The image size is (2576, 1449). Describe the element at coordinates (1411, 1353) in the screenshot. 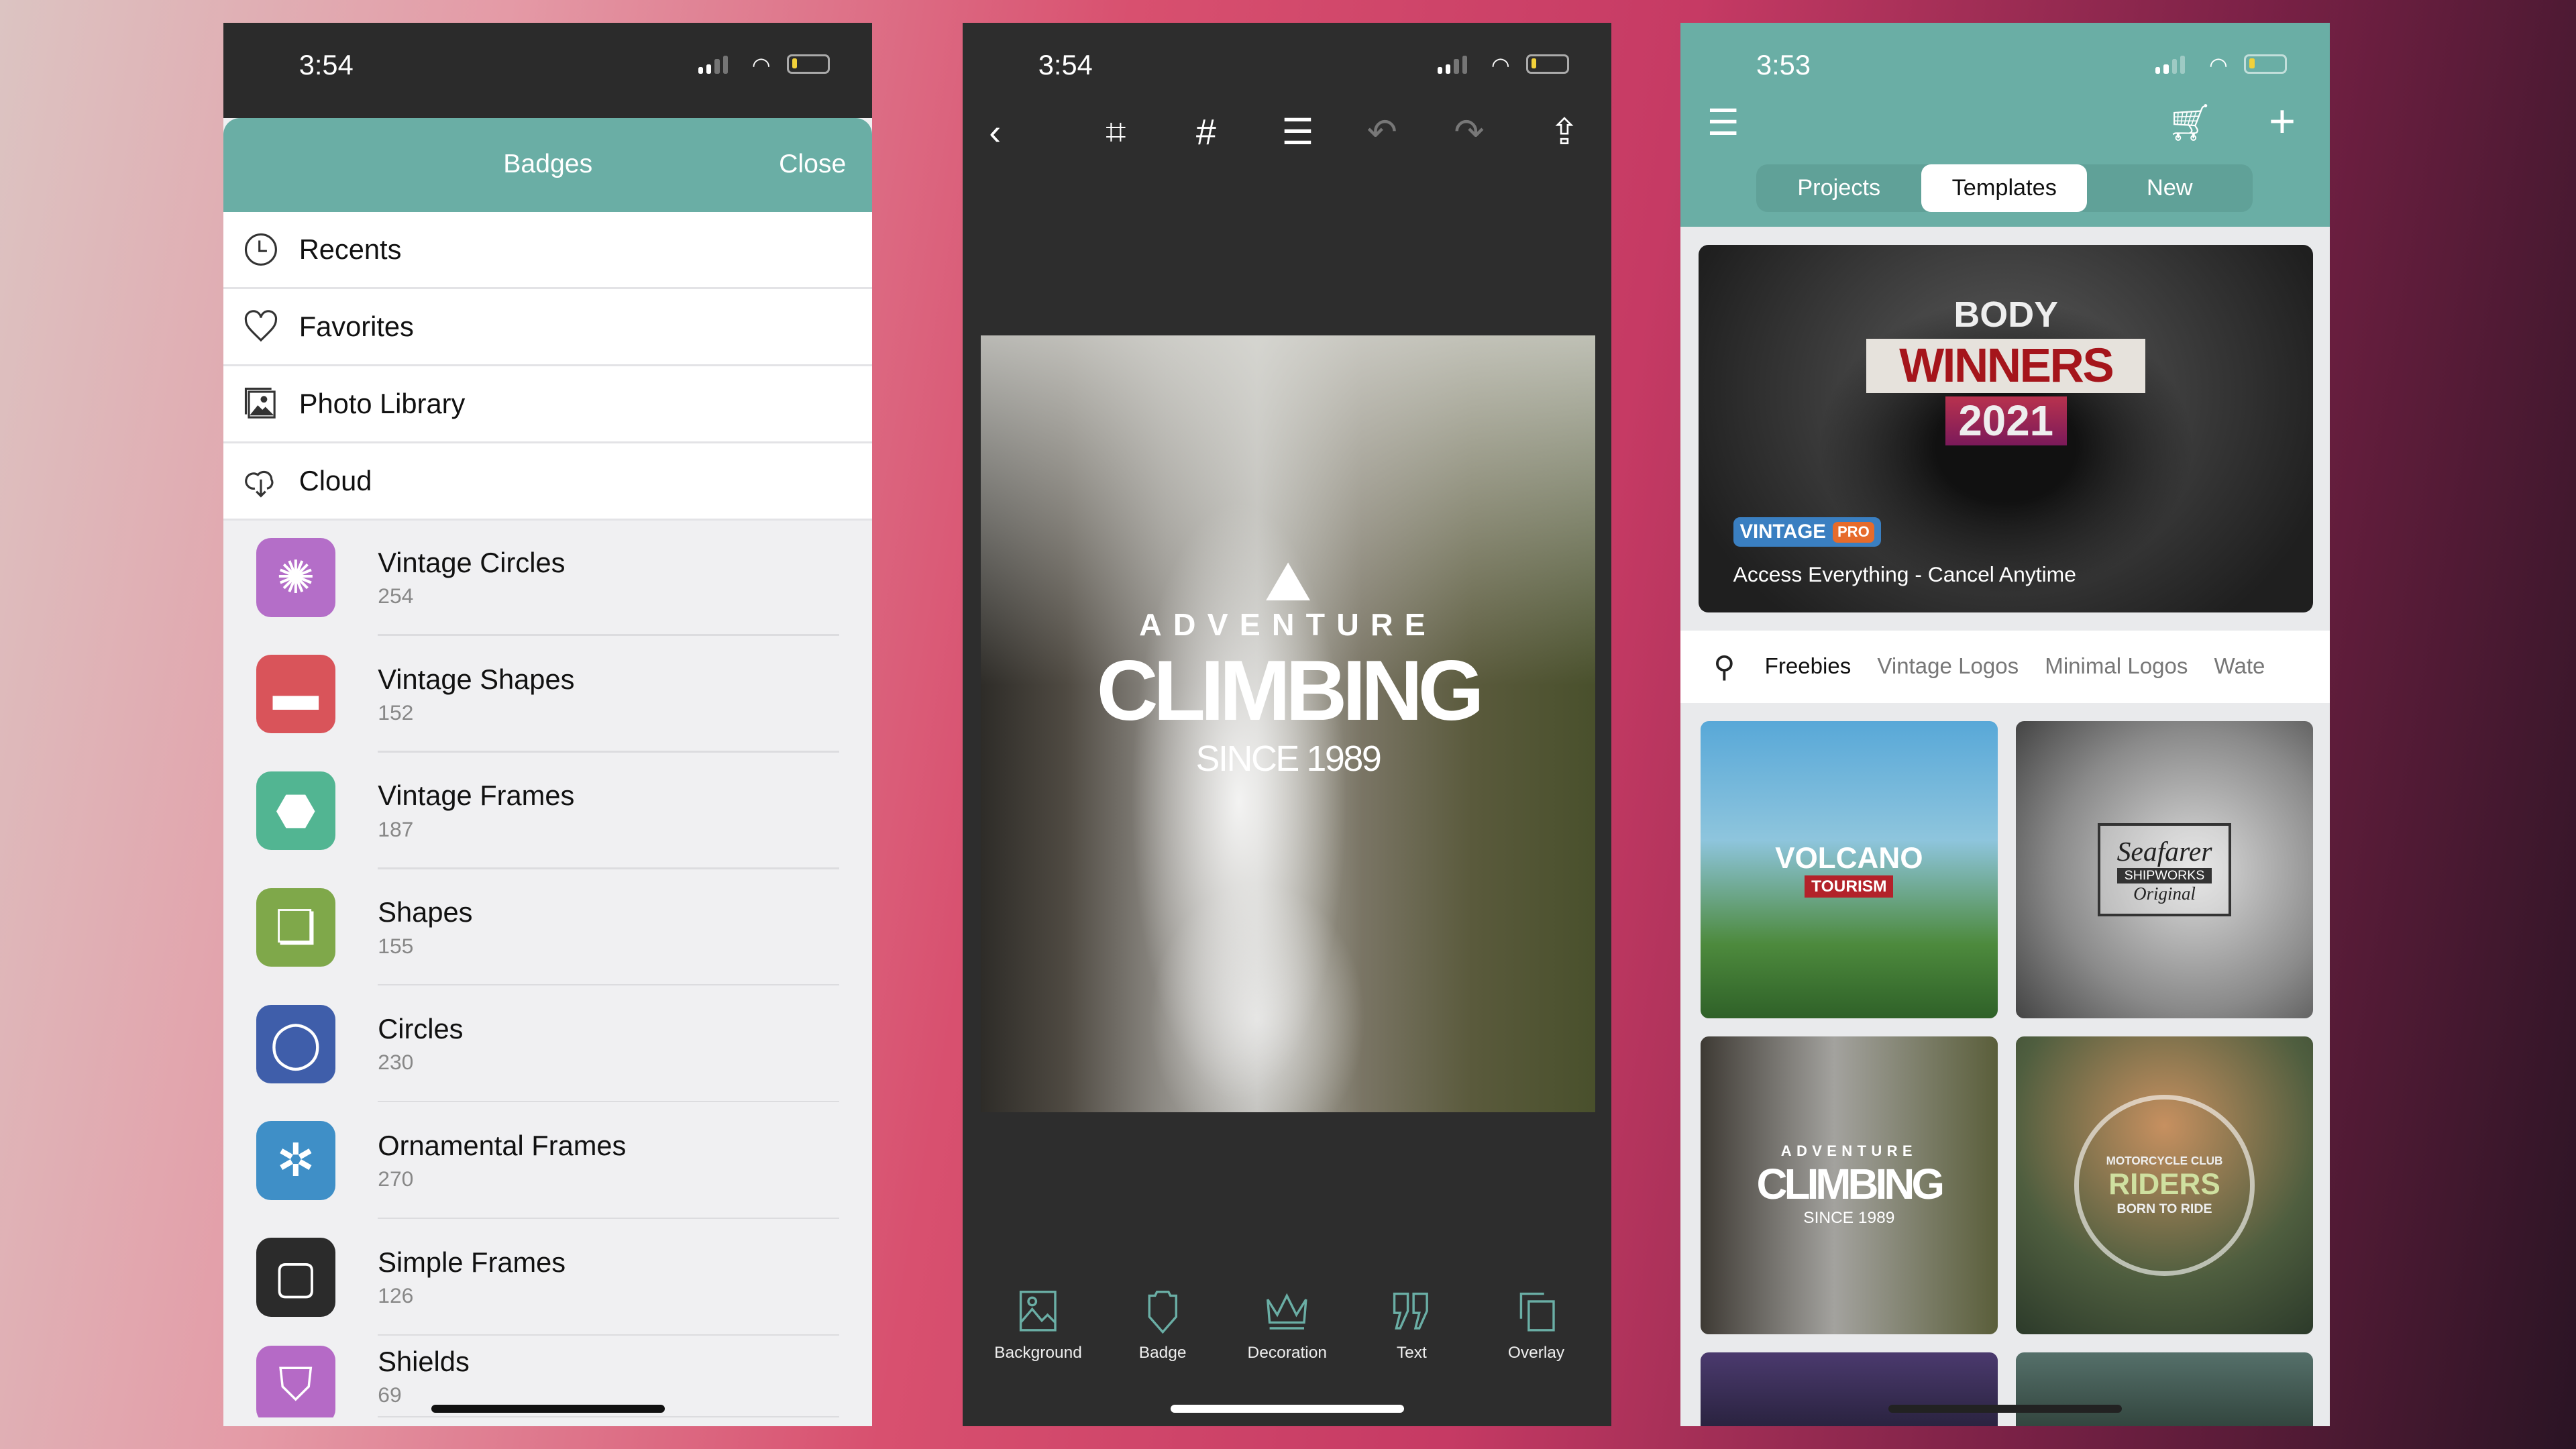

I see `tool-label: Text` at that location.